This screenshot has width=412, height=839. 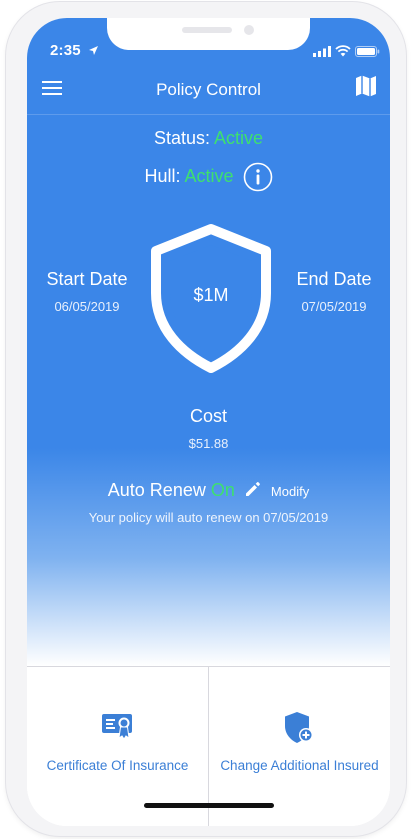 I want to click on location-arrow-icon, so click(x=93, y=50).